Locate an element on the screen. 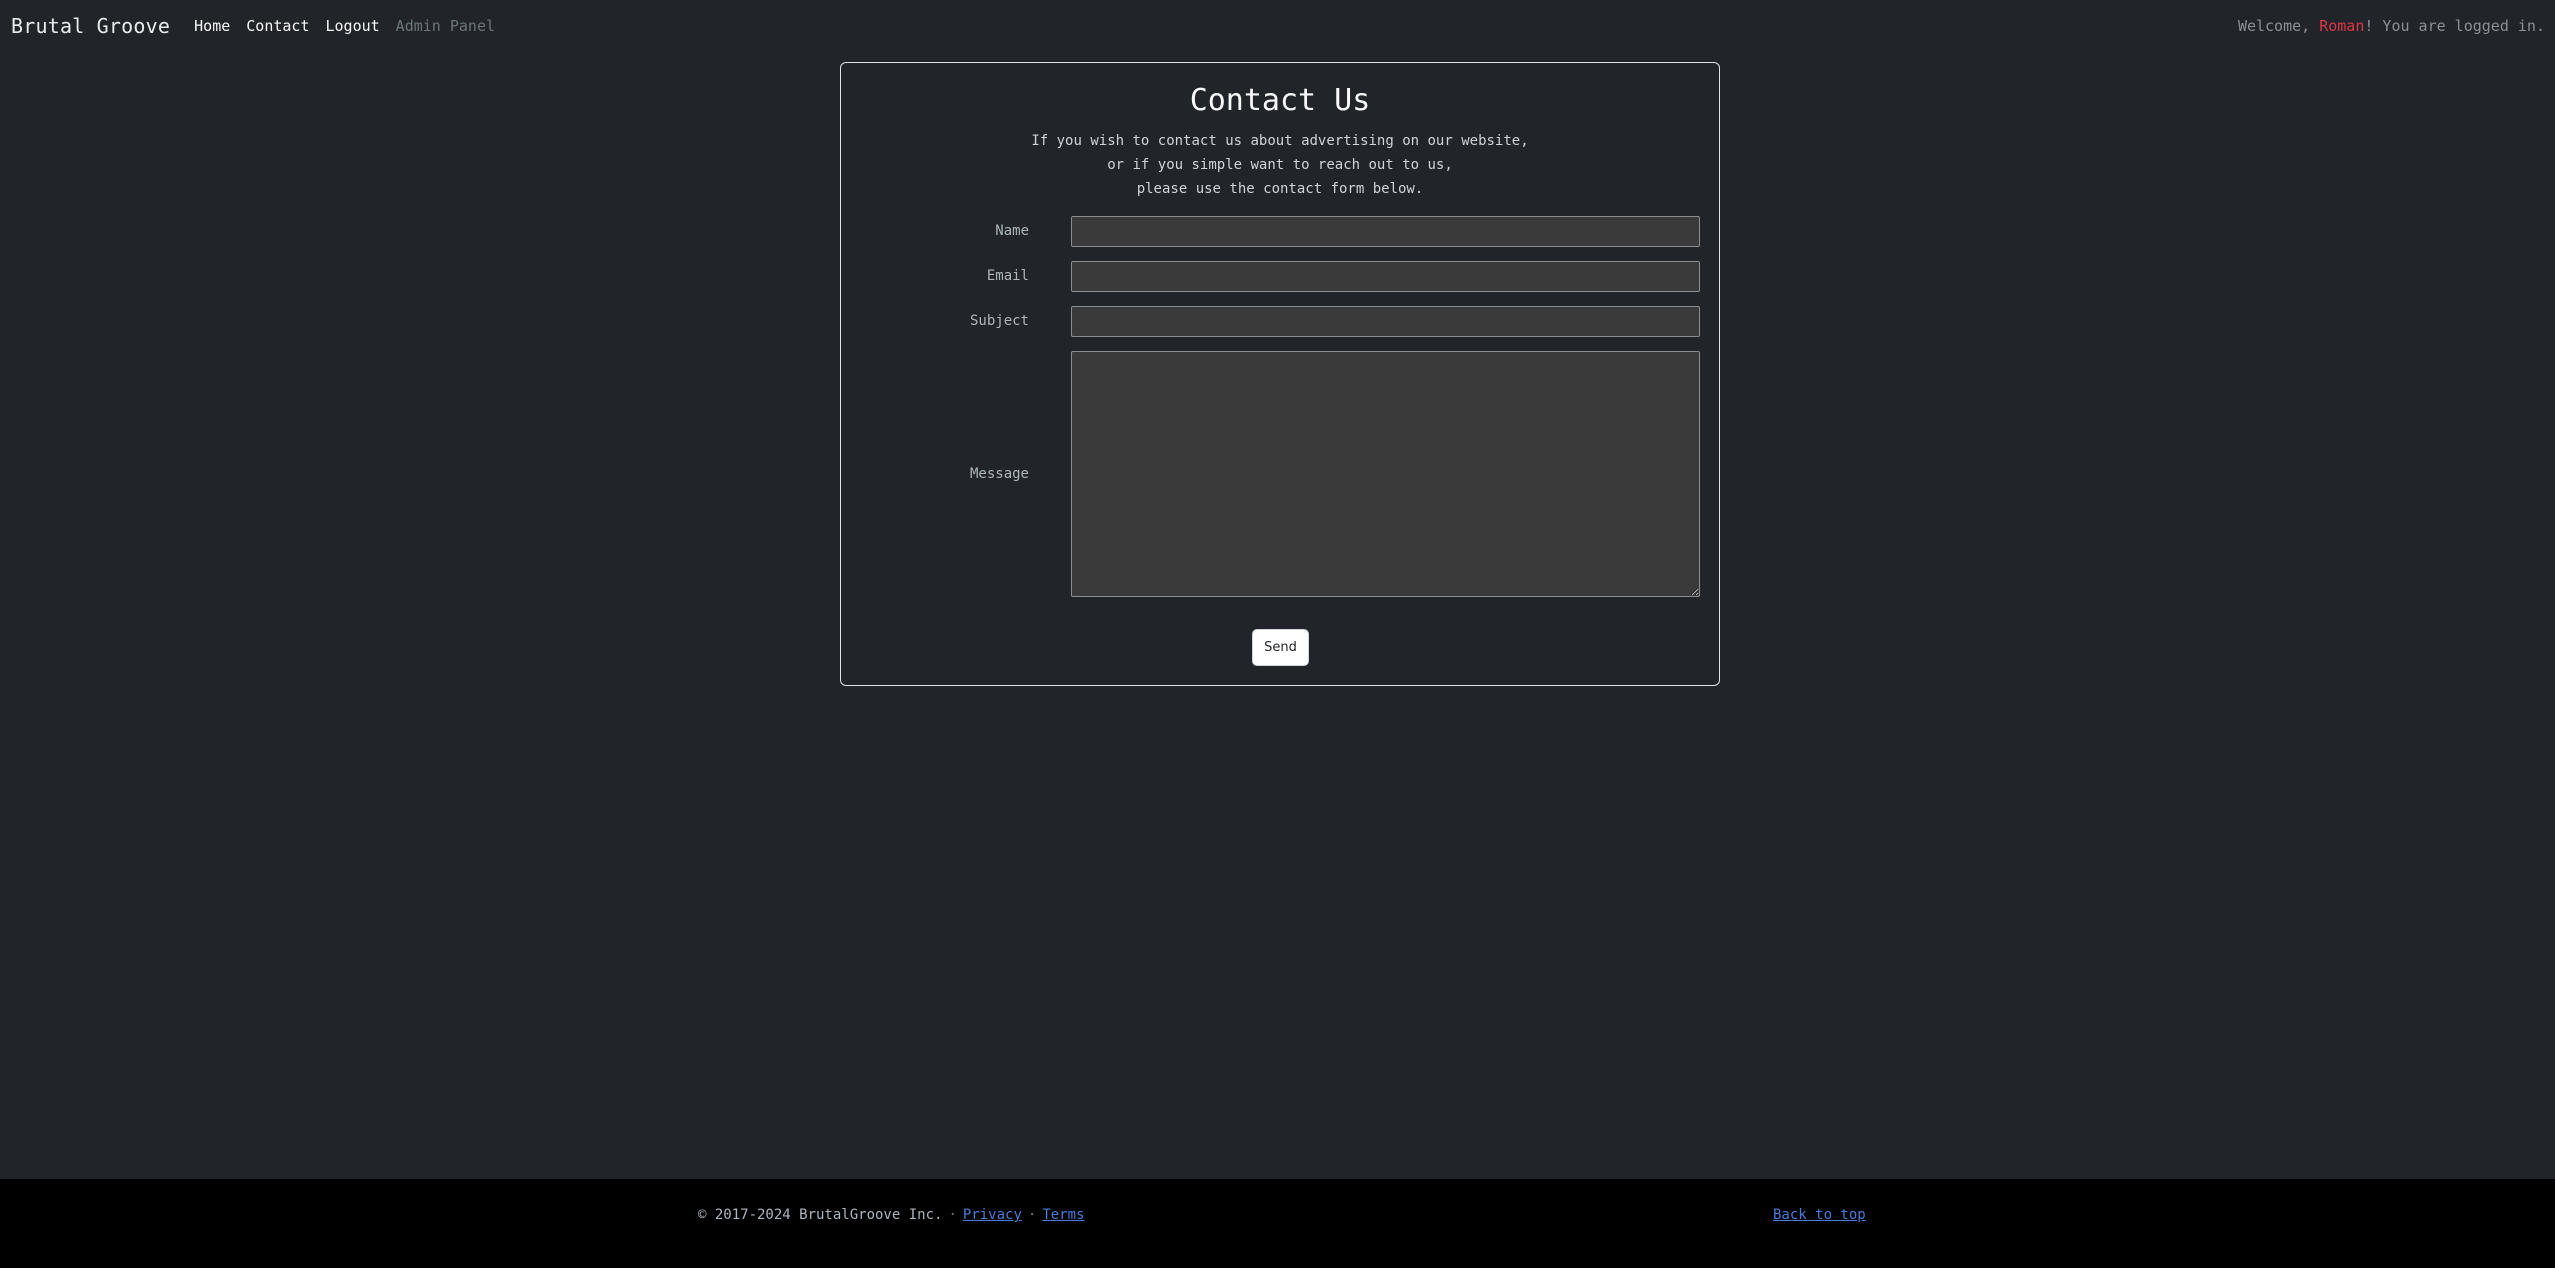  send-button: Send is located at coordinates (1280, 647).